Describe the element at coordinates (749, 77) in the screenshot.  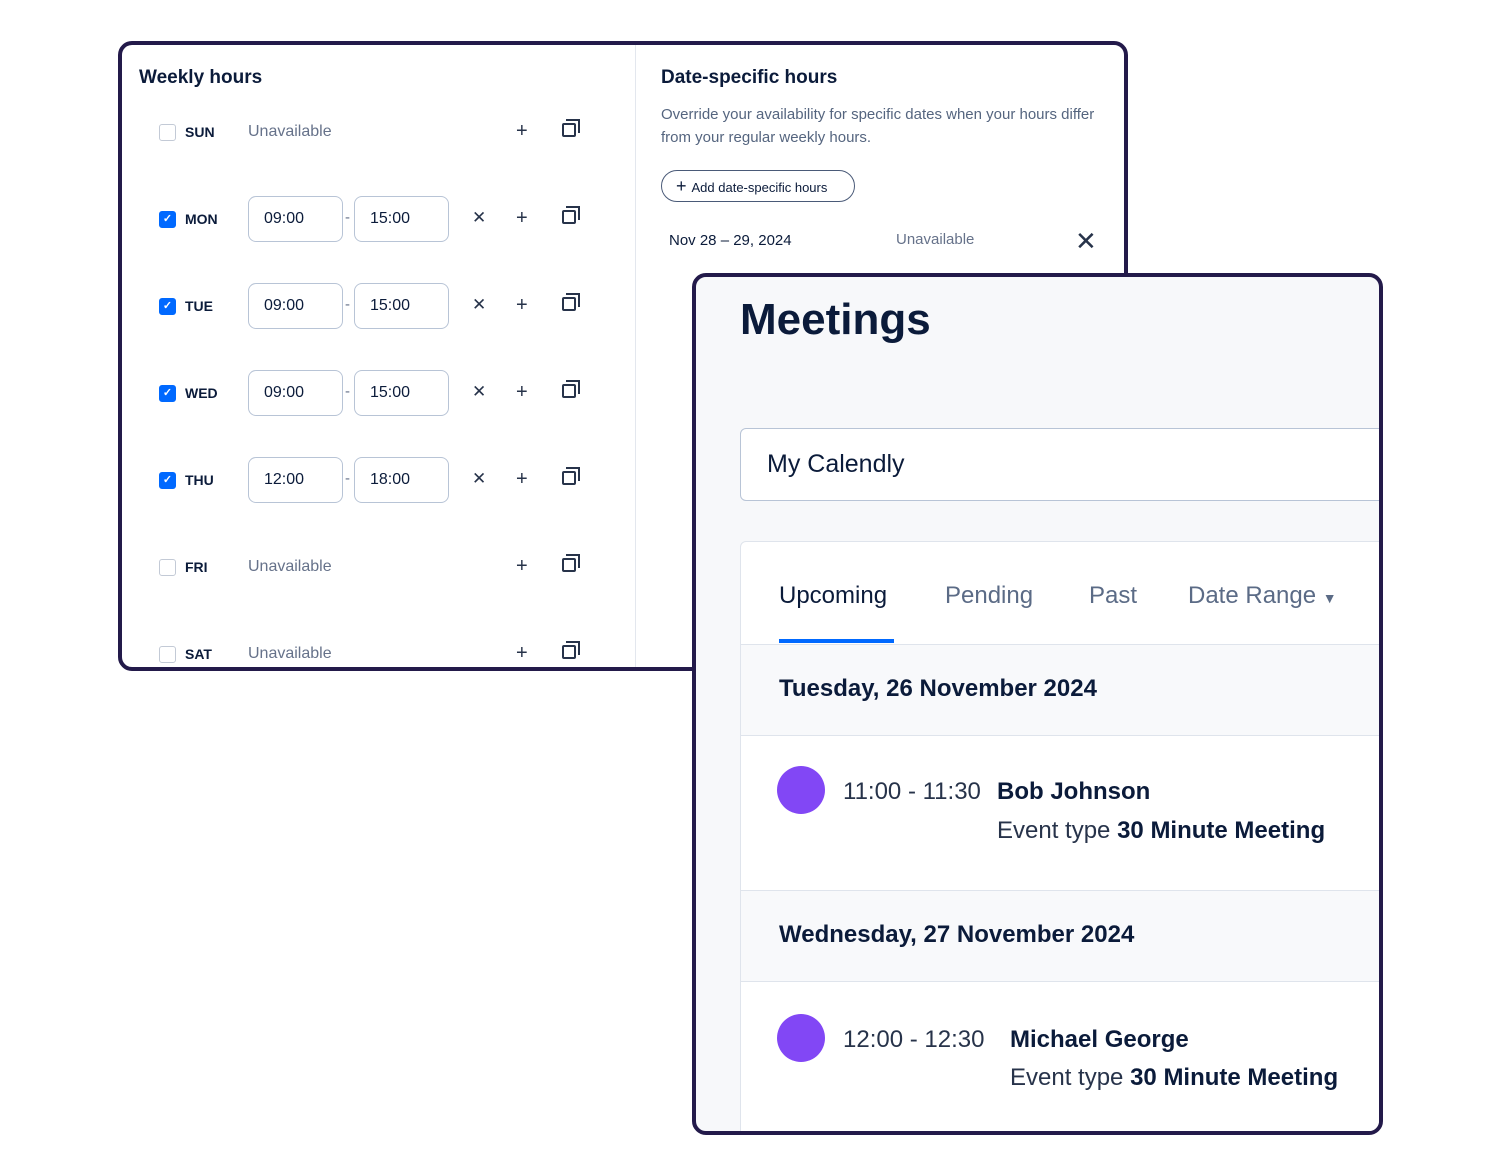
I see `date-specific-title: Date-specific hours` at that location.